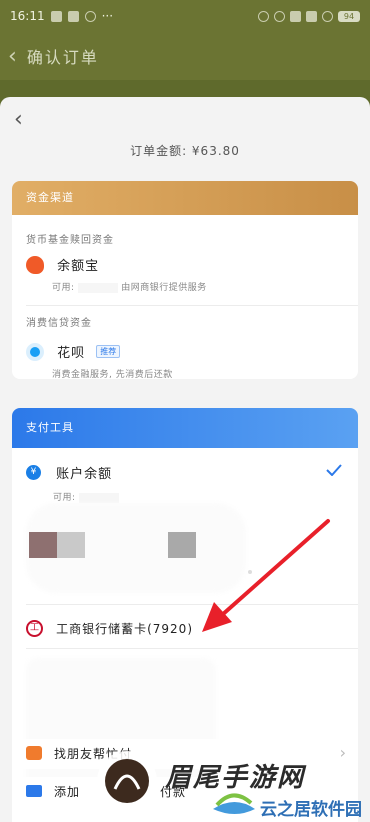 This screenshot has width=370, height=822. Describe the element at coordinates (349, 16) in the screenshot. I see `battery-icon: 94` at that location.